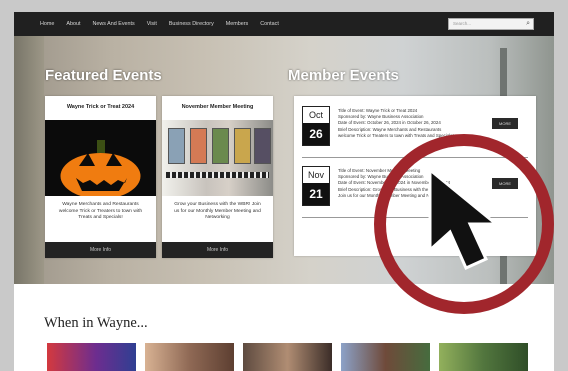  What do you see at coordinates (152, 24) in the screenshot?
I see `nav-visit: Visit` at bounding box center [152, 24].